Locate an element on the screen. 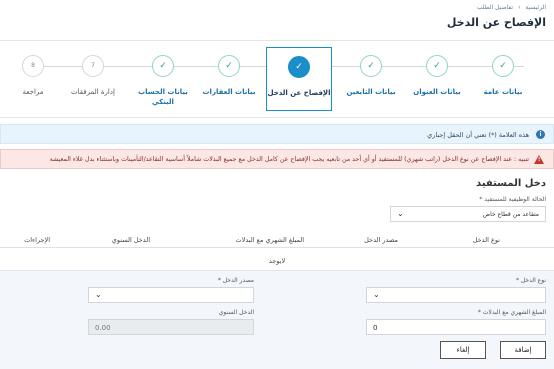 The width and height of the screenshot is (554, 369). breadcrumb-current: تفاصيل الطلب is located at coordinates (495, 7).